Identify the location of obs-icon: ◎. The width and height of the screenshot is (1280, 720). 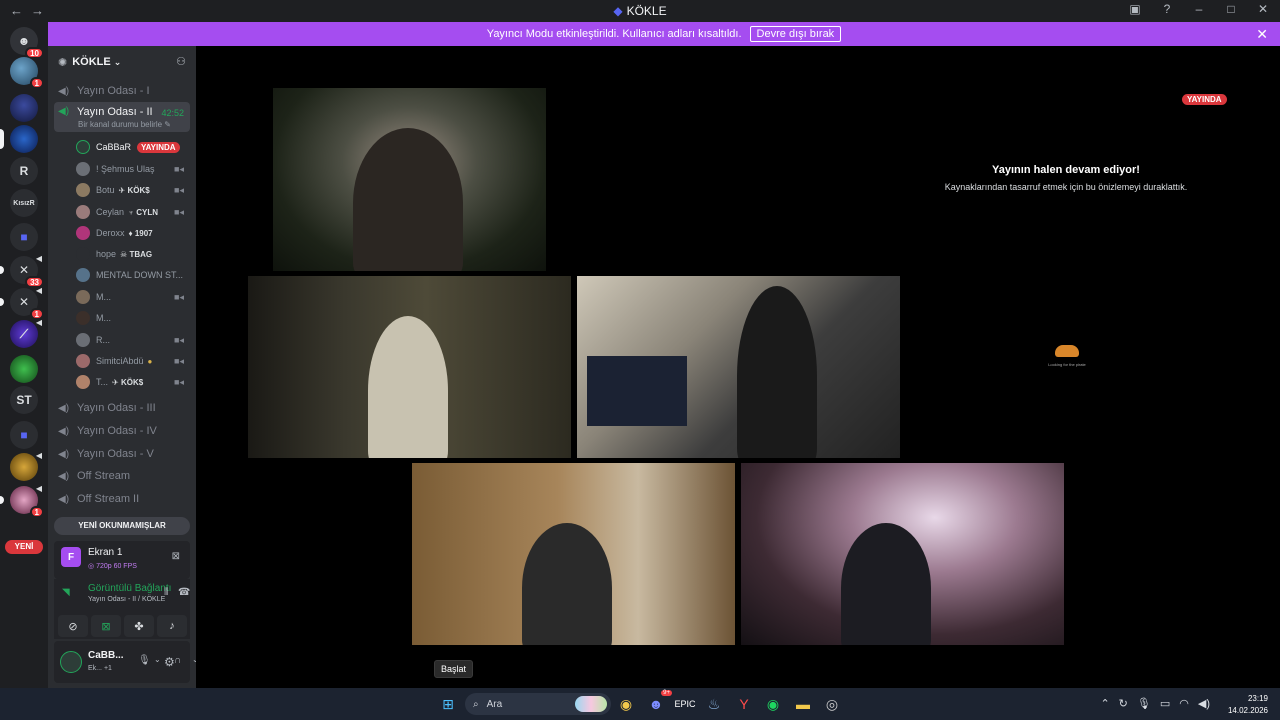
(832, 704).